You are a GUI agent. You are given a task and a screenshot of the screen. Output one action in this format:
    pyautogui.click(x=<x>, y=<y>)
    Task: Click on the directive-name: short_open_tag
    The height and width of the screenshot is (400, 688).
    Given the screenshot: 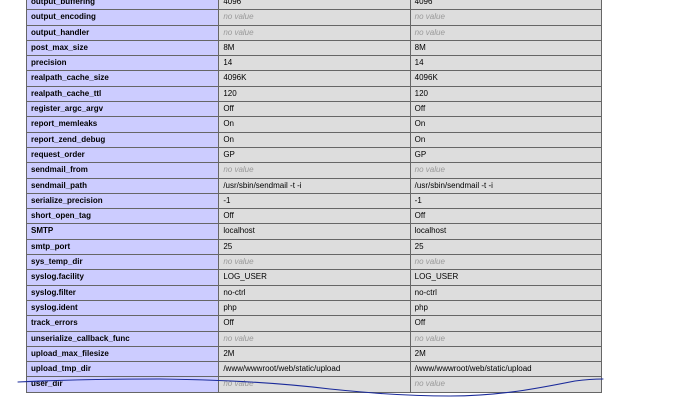 What is the action you would take?
    pyautogui.click(x=122, y=216)
    